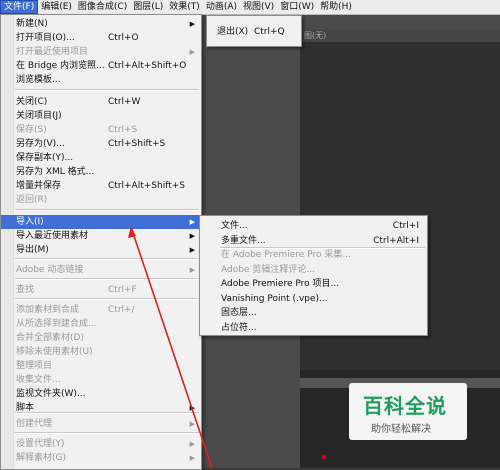 This screenshot has width=500, height=470. Describe the element at coordinates (313, 241) in the screenshot. I see `import-menu-item: 多重文件... Ctrl+Alt+I` at that location.